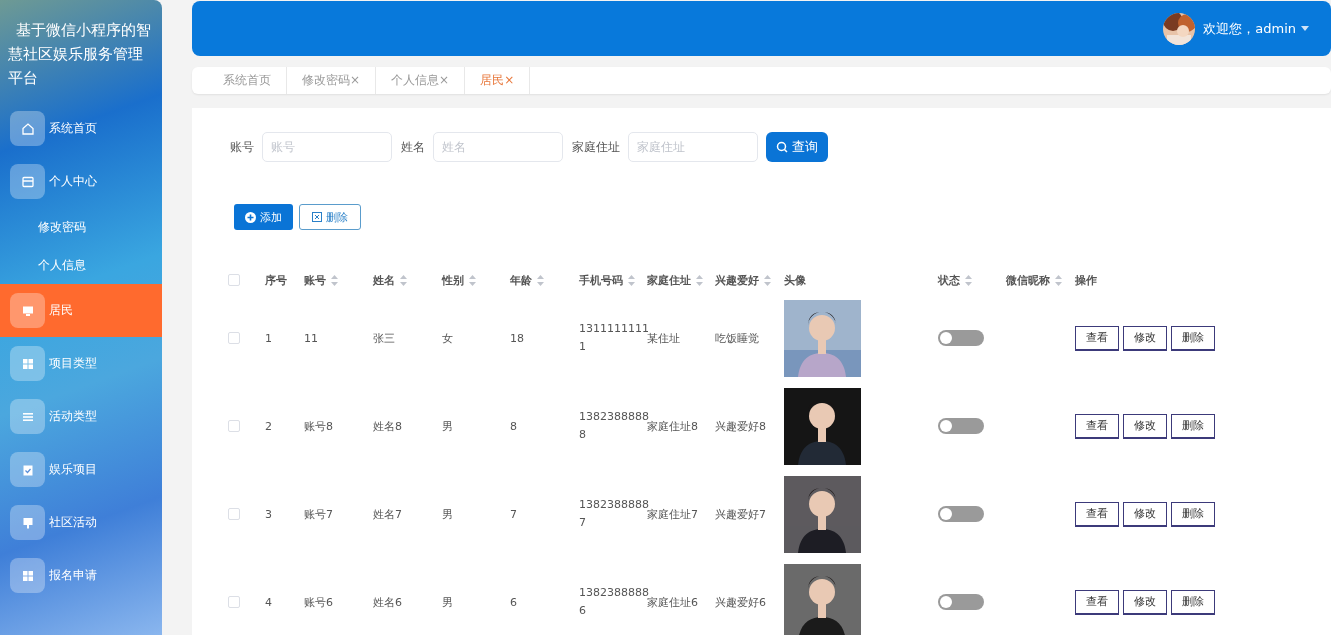 The width and height of the screenshot is (1331, 635). What do you see at coordinates (740, 514) in the screenshot?
I see `table-cell: 兴趣爱好7` at bounding box center [740, 514].